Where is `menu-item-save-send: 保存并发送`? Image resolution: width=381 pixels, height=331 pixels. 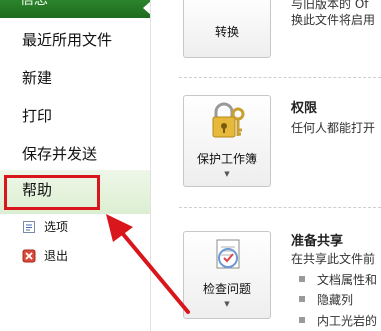
menu-item-save-send: 保存并发送 is located at coordinates (59, 153).